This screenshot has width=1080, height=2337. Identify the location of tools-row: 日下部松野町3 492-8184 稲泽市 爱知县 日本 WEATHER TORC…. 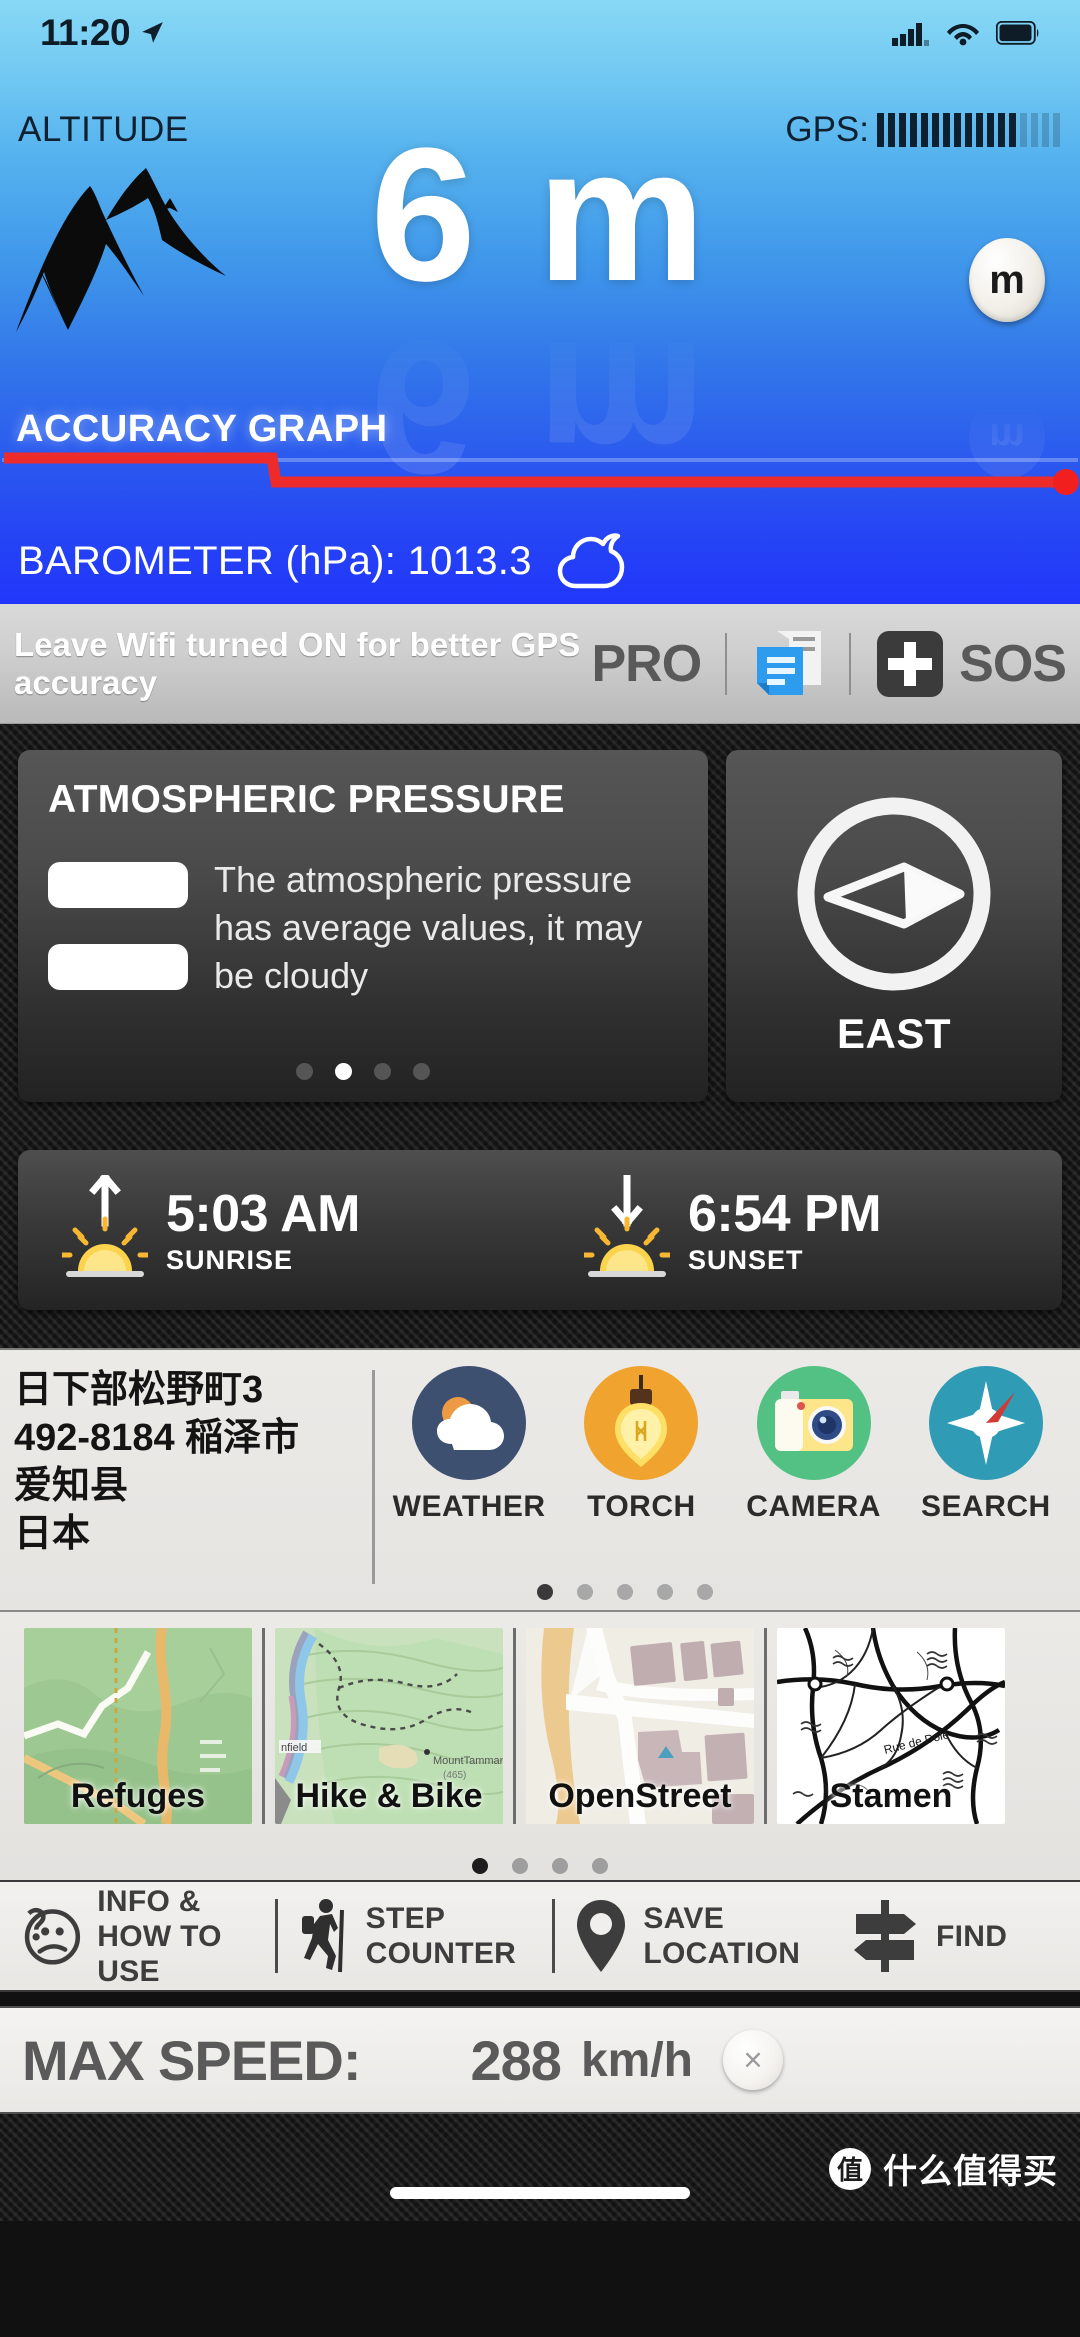
(540, 1479).